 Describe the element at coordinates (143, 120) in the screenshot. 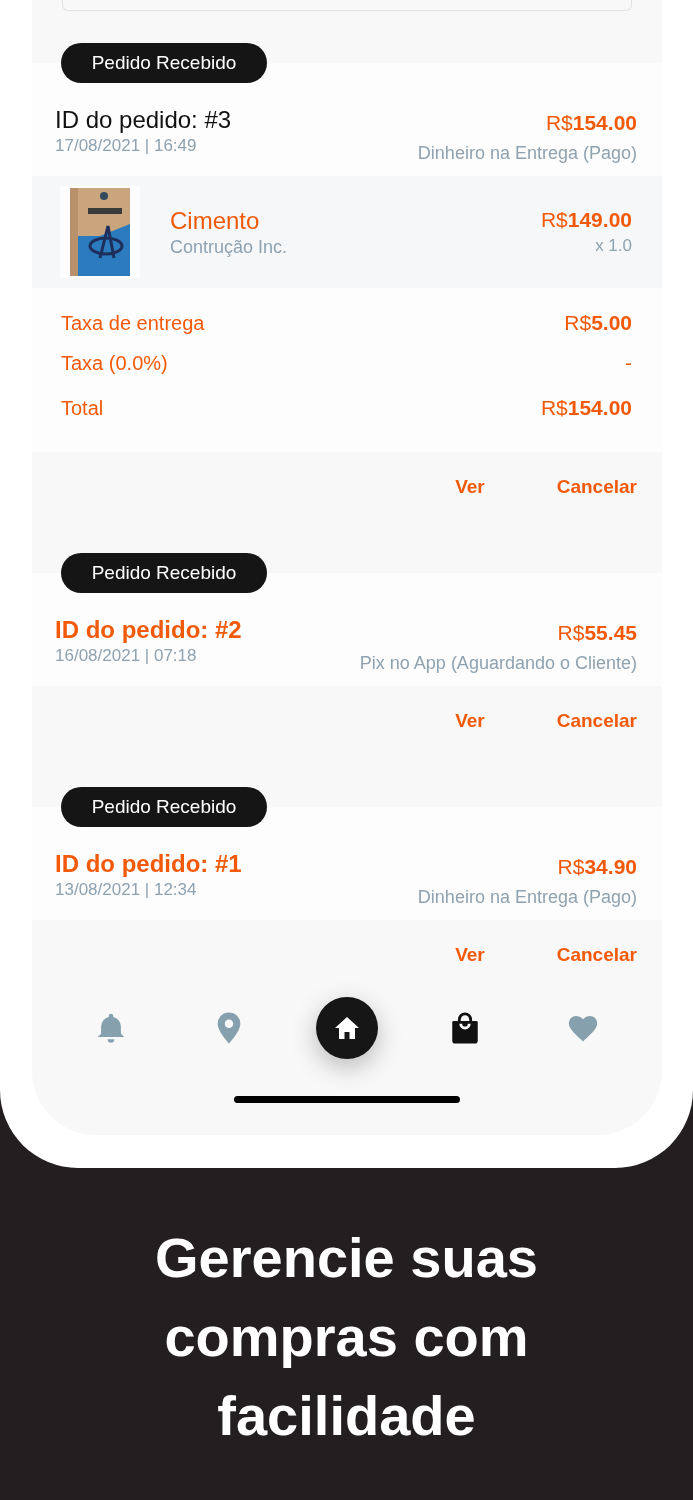

I see `order-id: ID do pedido: #3` at that location.